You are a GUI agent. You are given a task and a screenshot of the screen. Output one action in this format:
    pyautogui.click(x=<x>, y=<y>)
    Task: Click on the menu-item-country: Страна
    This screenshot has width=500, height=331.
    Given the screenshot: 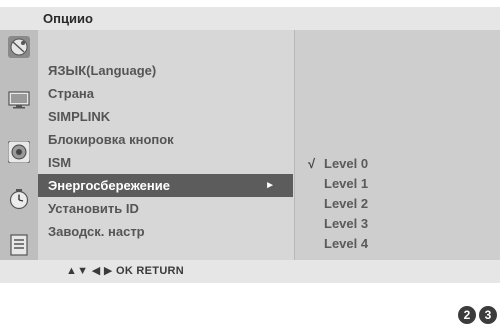 What is the action you would take?
    pyautogui.click(x=166, y=93)
    